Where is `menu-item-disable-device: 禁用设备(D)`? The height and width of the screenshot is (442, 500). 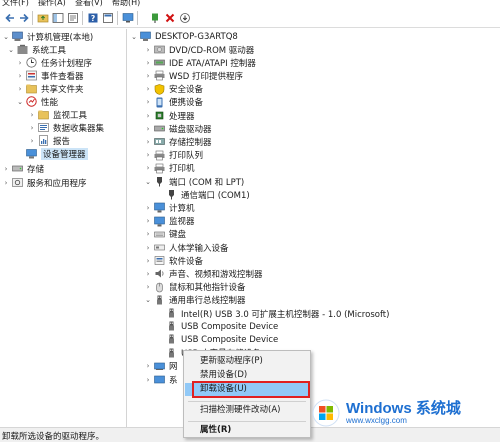
menu-item-disable-device: 禁用设备(D) is located at coordinates (223, 375).